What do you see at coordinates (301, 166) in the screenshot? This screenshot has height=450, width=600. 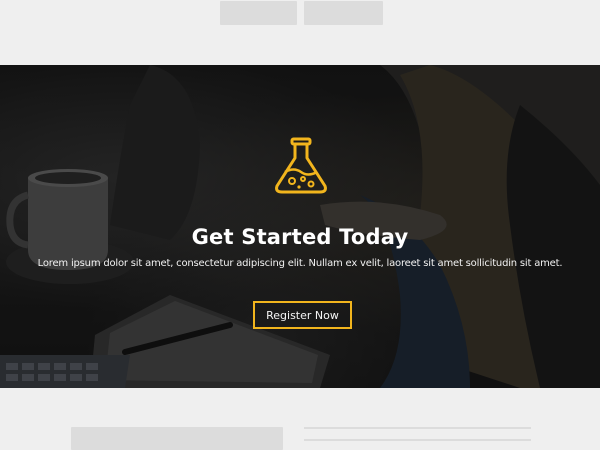 I see `flask-icon` at bounding box center [301, 166].